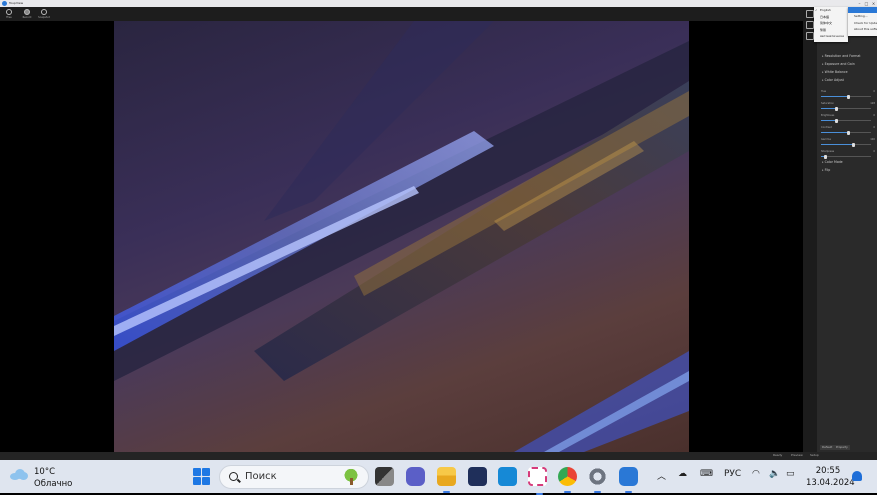 Image resolution: width=877 pixels, height=495 pixels. Describe the element at coordinates (507, 476) in the screenshot. I see `remote-desktop-icon` at that location.